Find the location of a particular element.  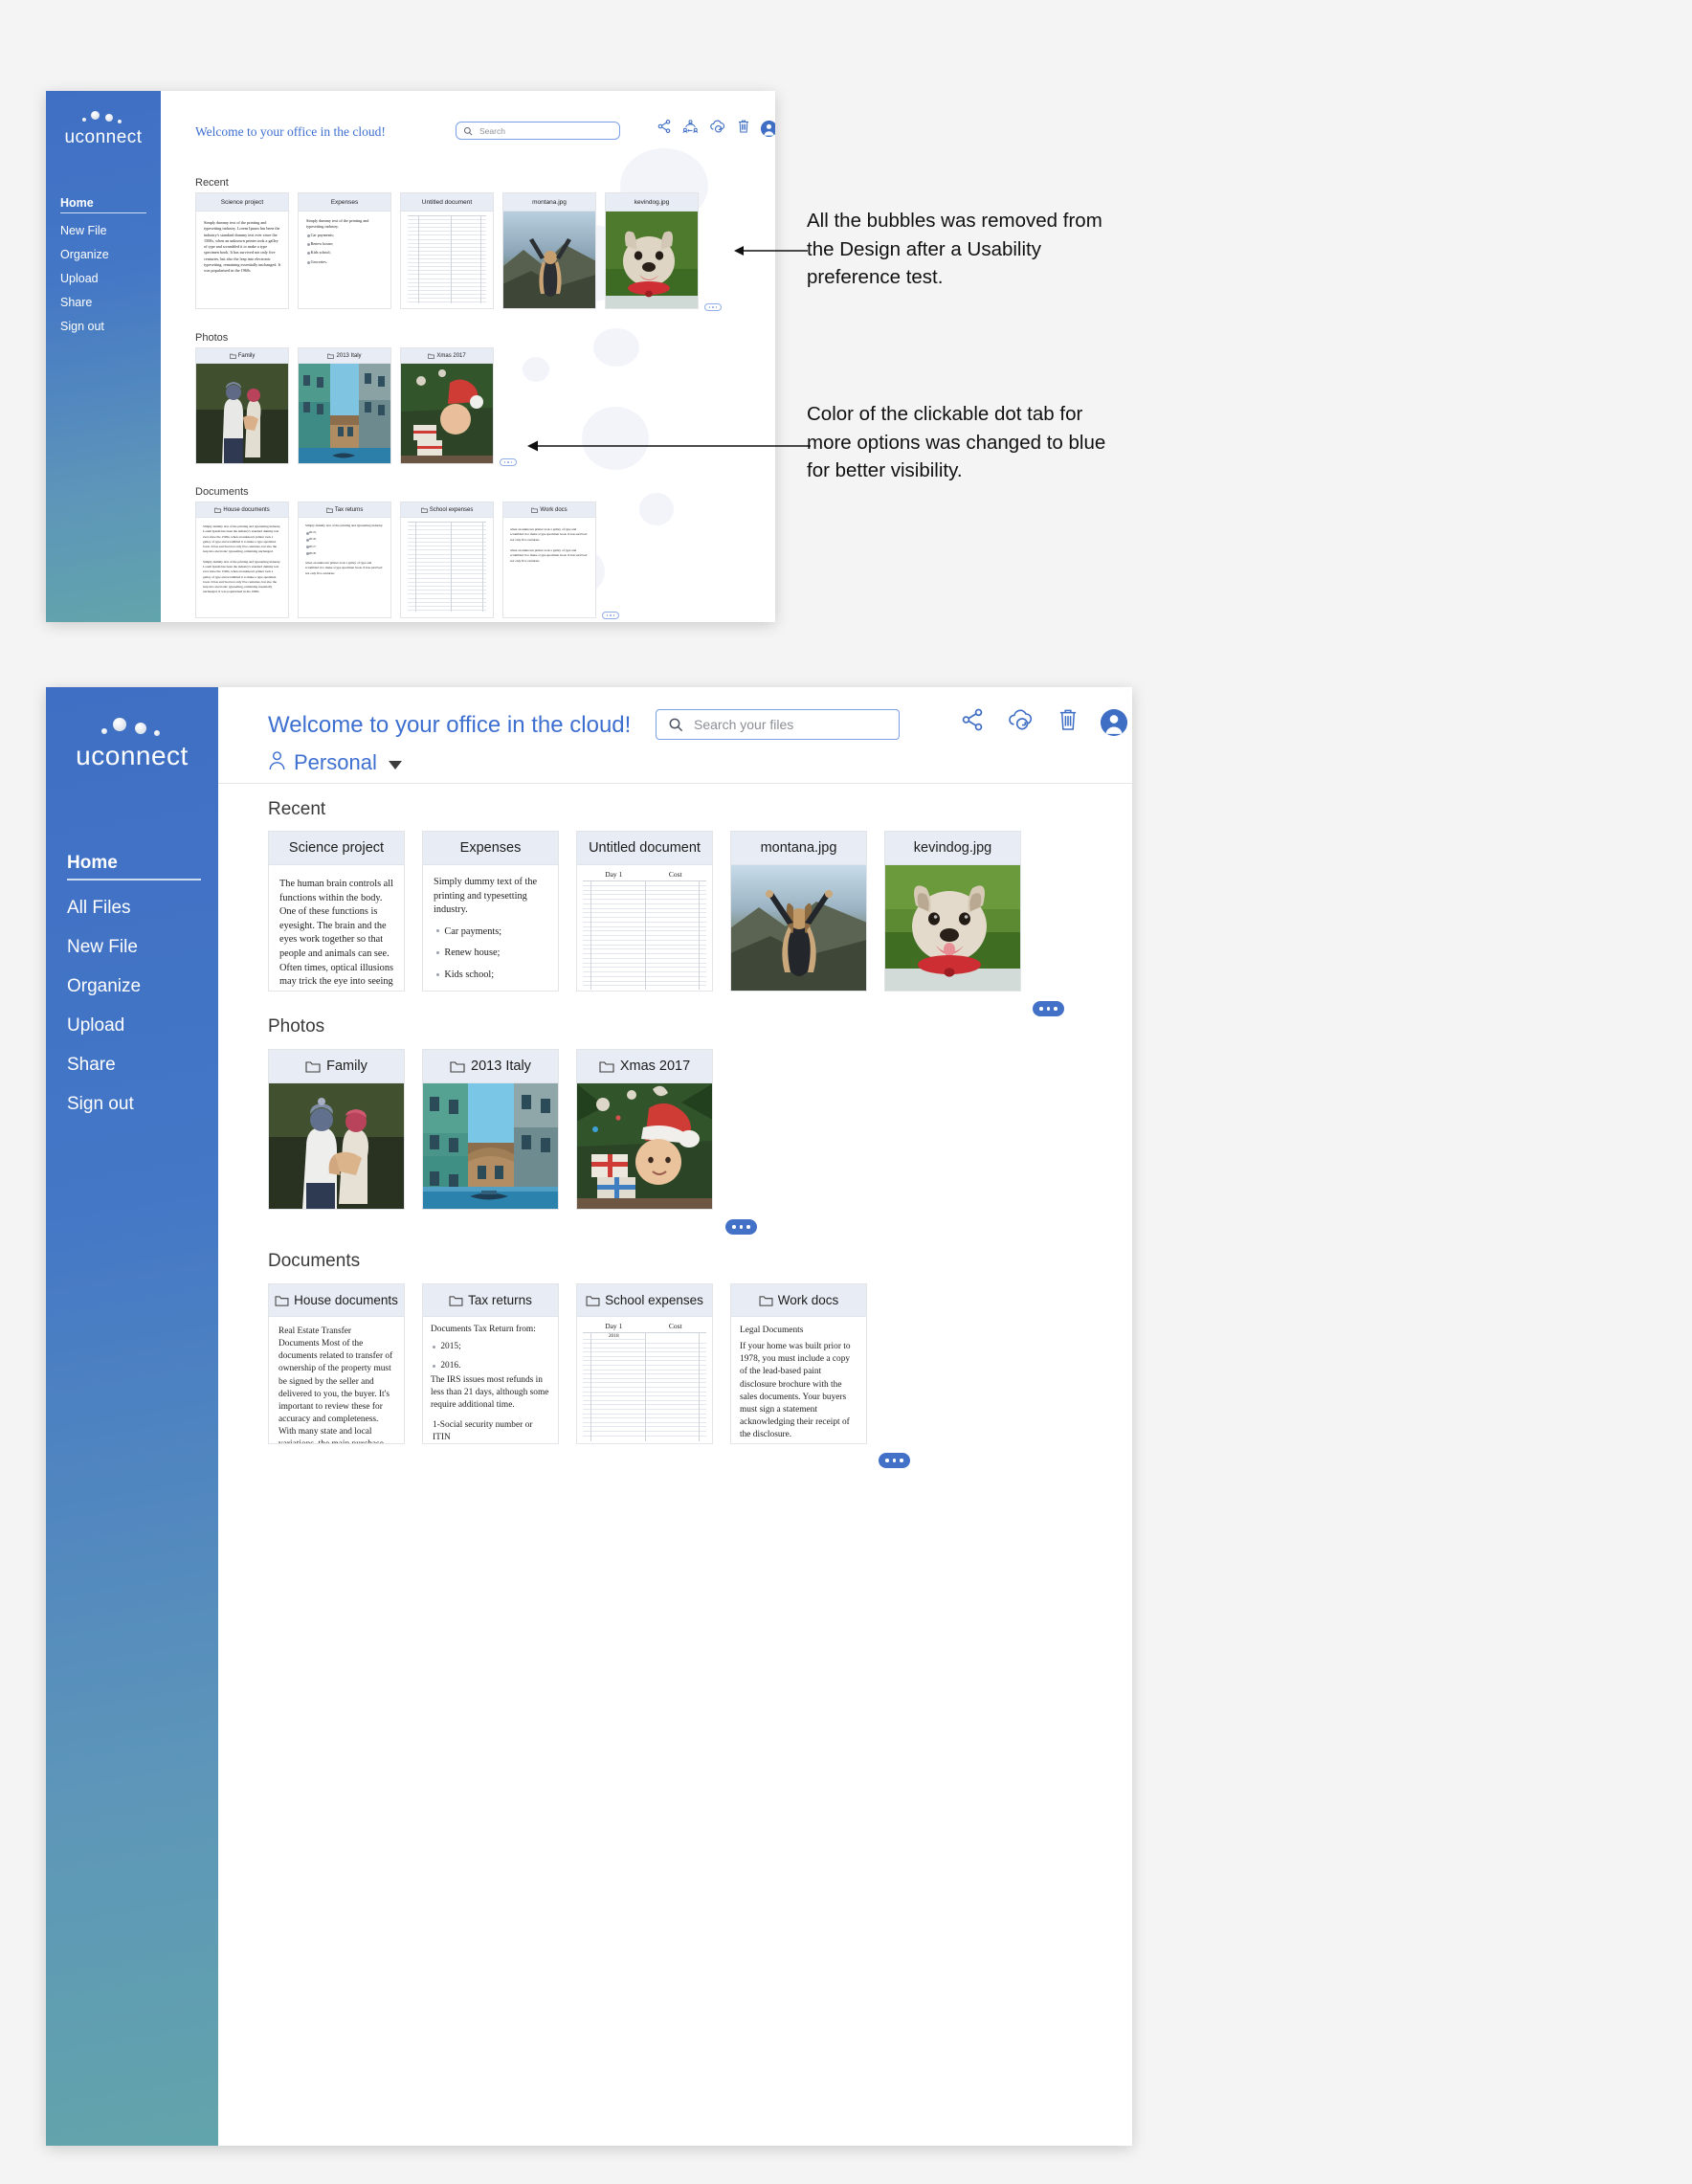

ruled-table-thumb: Day 1 Cost is located at coordinates (644, 929).